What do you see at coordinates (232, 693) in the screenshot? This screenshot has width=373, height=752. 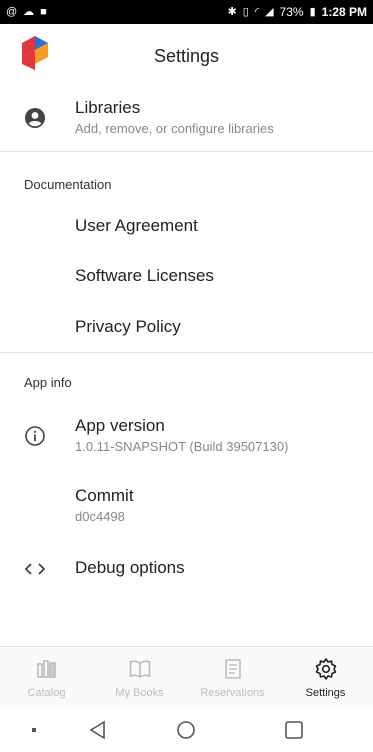 I see `tab-reservations-label: Reservations` at bounding box center [232, 693].